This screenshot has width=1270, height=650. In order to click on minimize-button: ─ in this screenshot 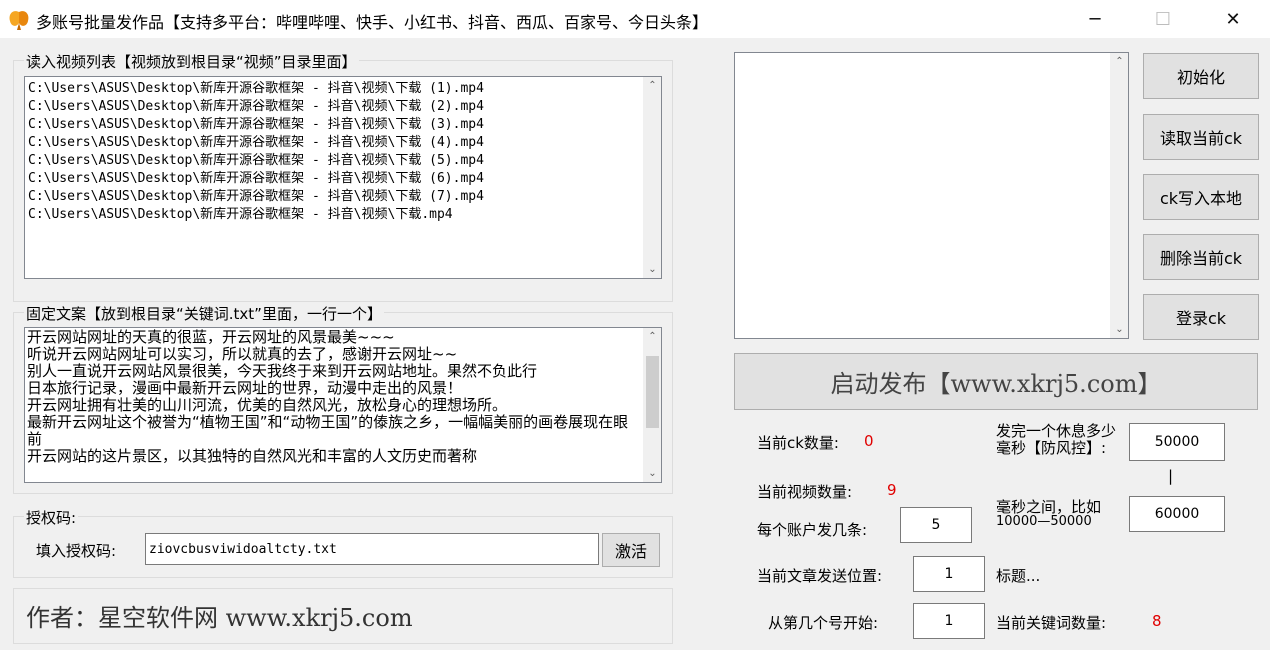, I will do `click(1095, 19)`.